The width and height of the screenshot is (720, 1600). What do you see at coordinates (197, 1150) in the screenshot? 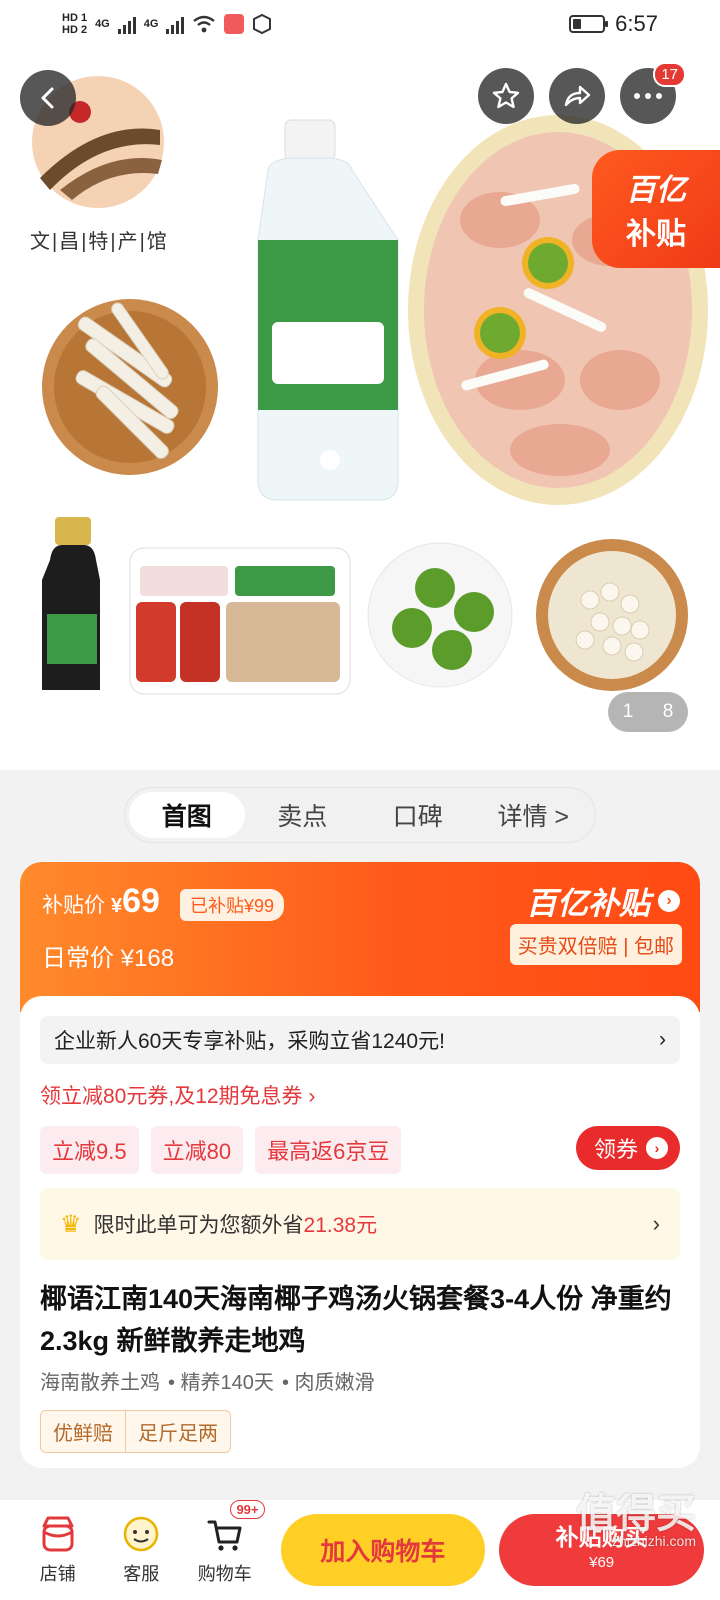
I see `promo-chip: 立减80` at bounding box center [197, 1150].